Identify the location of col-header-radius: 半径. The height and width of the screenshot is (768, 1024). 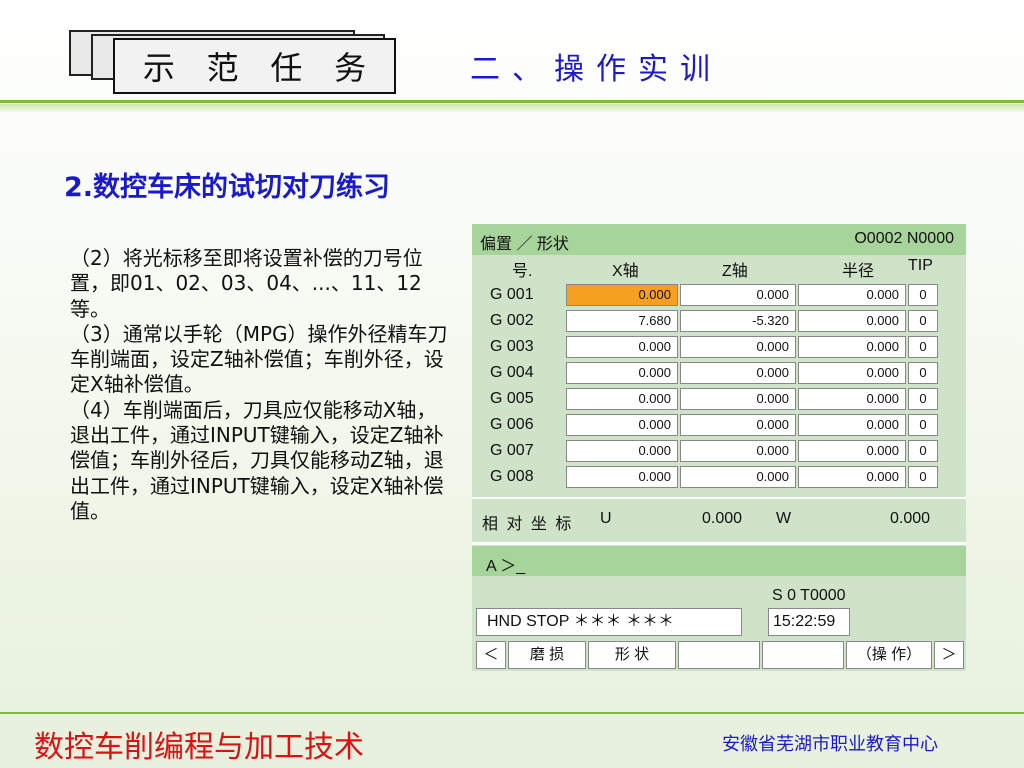
(858, 271).